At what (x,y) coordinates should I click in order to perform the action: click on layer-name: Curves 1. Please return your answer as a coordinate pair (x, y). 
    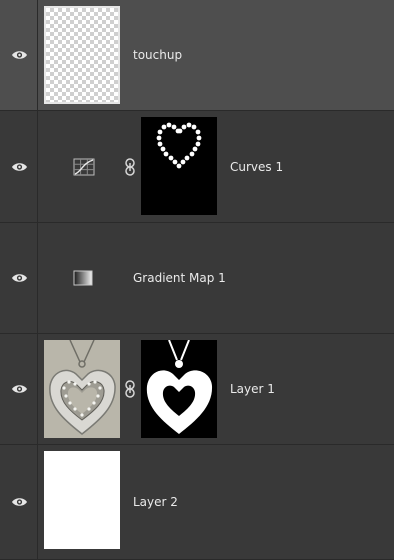
    Looking at the image, I should click on (256, 167).